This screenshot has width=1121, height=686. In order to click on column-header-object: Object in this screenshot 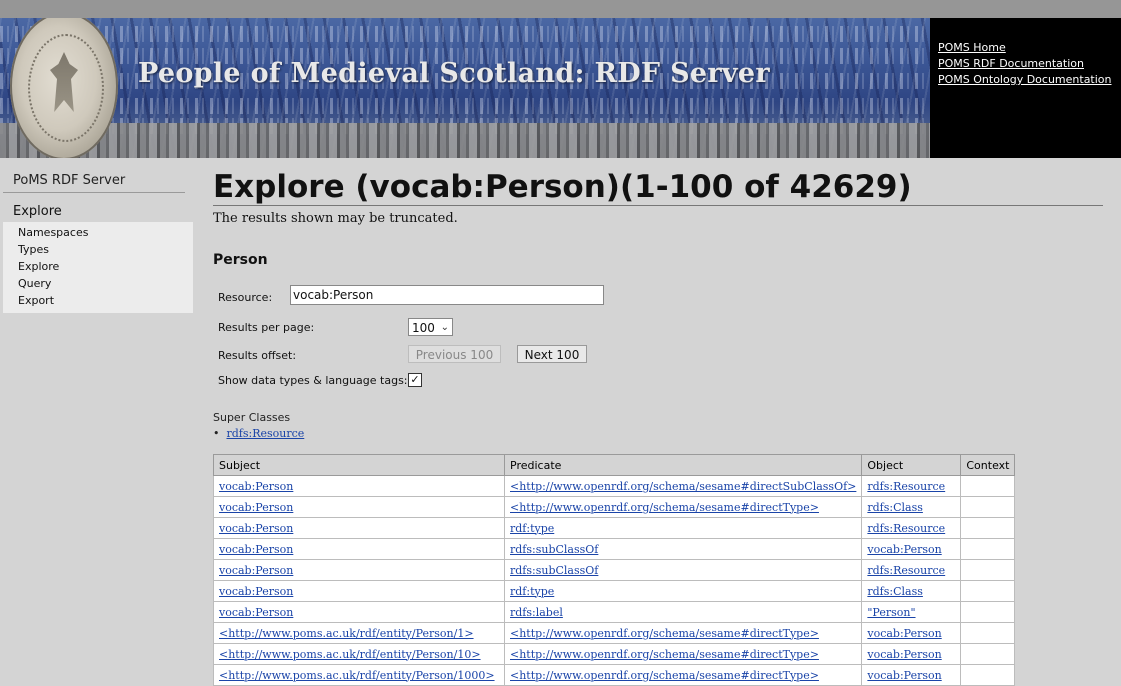, I will do `click(911, 465)`.